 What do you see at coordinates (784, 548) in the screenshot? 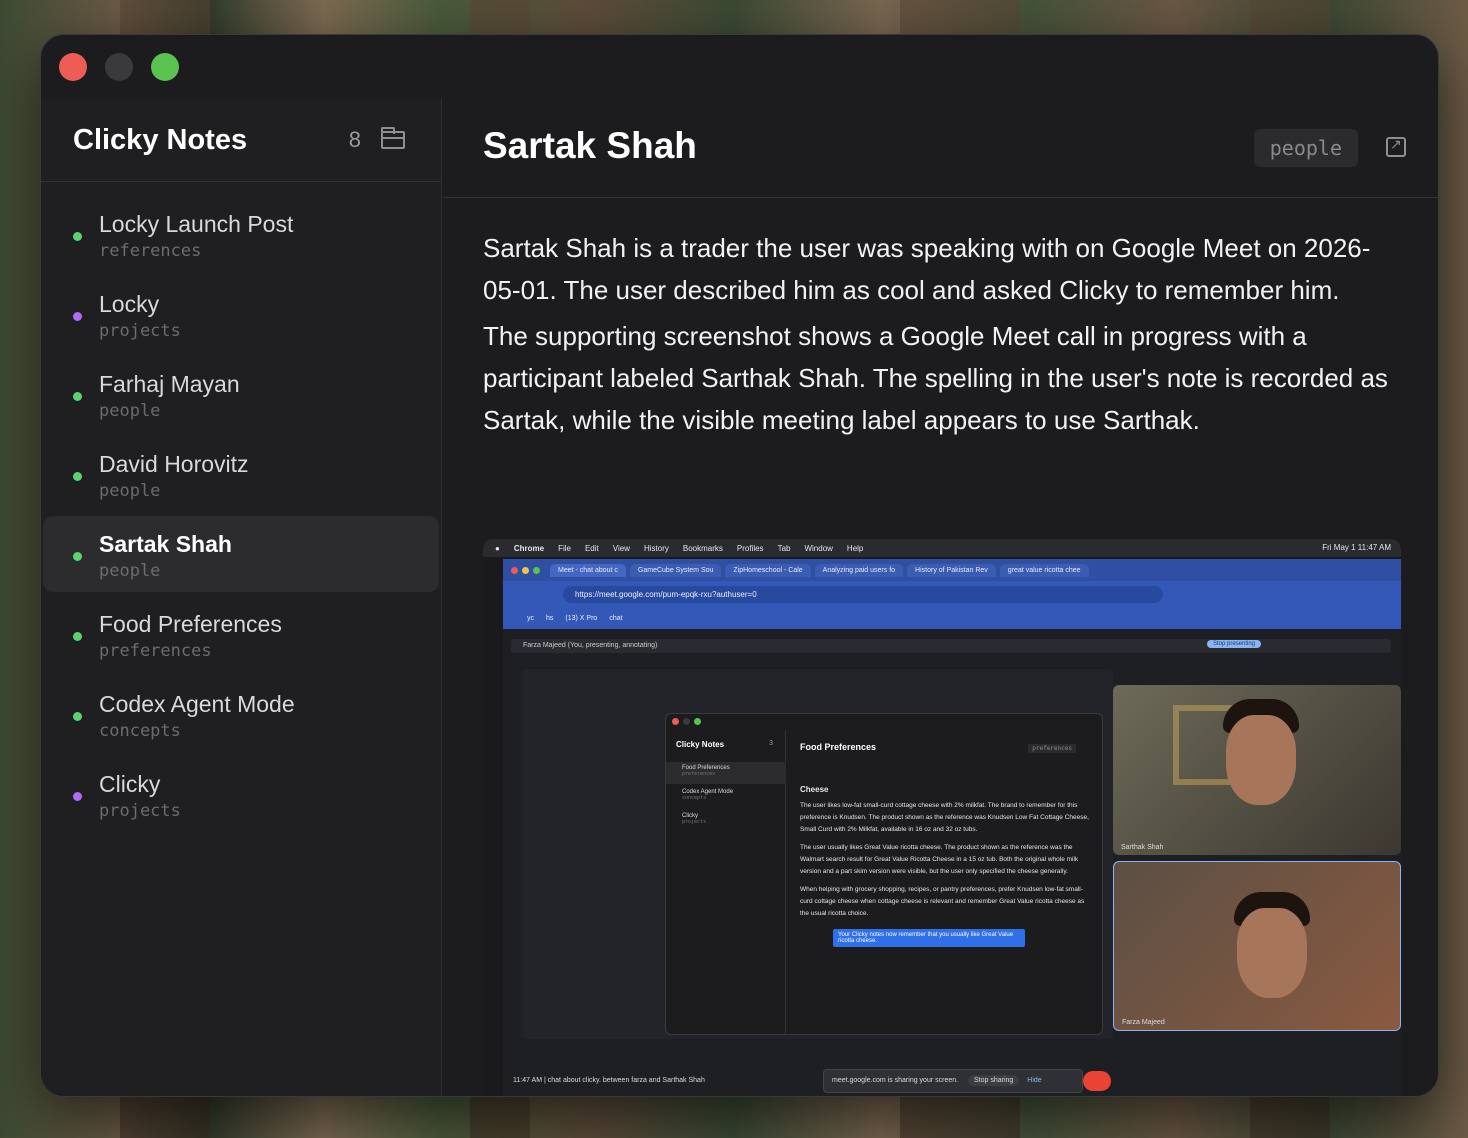
I see `menu-item: Tab` at bounding box center [784, 548].